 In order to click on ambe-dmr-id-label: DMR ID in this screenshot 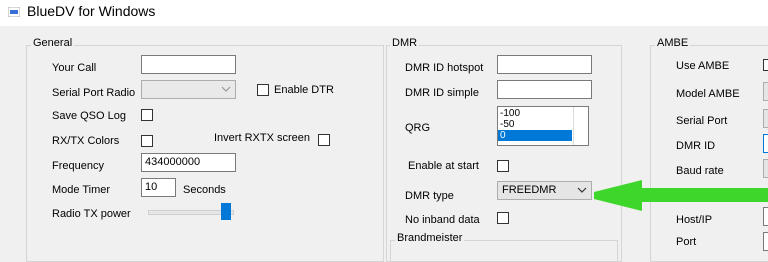, I will do `click(696, 146)`.